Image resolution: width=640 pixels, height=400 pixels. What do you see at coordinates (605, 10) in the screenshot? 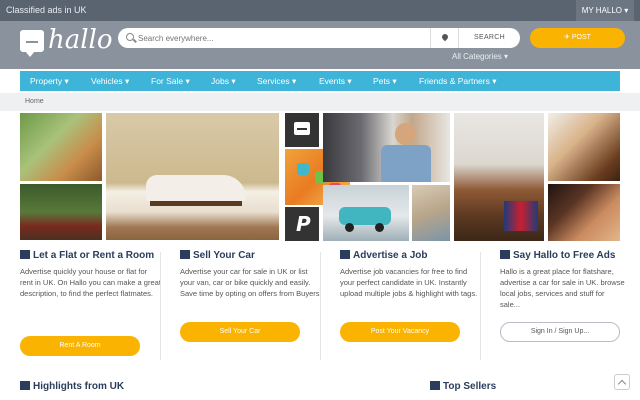
I see `my-account-menu: MY HALLO ▾` at bounding box center [605, 10].